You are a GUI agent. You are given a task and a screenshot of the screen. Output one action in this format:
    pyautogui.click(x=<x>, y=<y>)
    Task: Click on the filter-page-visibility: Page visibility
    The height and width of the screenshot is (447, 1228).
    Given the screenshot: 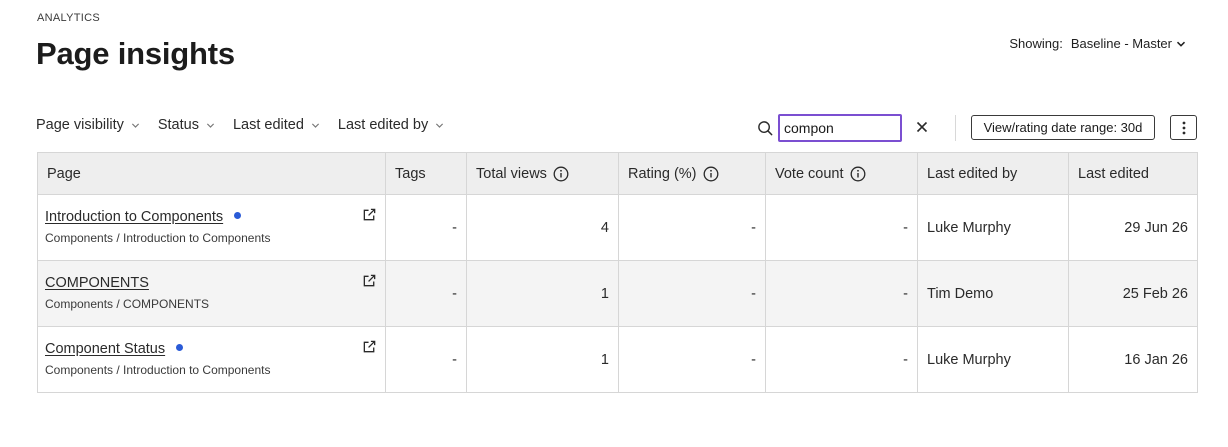 What is the action you would take?
    pyautogui.click(x=88, y=125)
    